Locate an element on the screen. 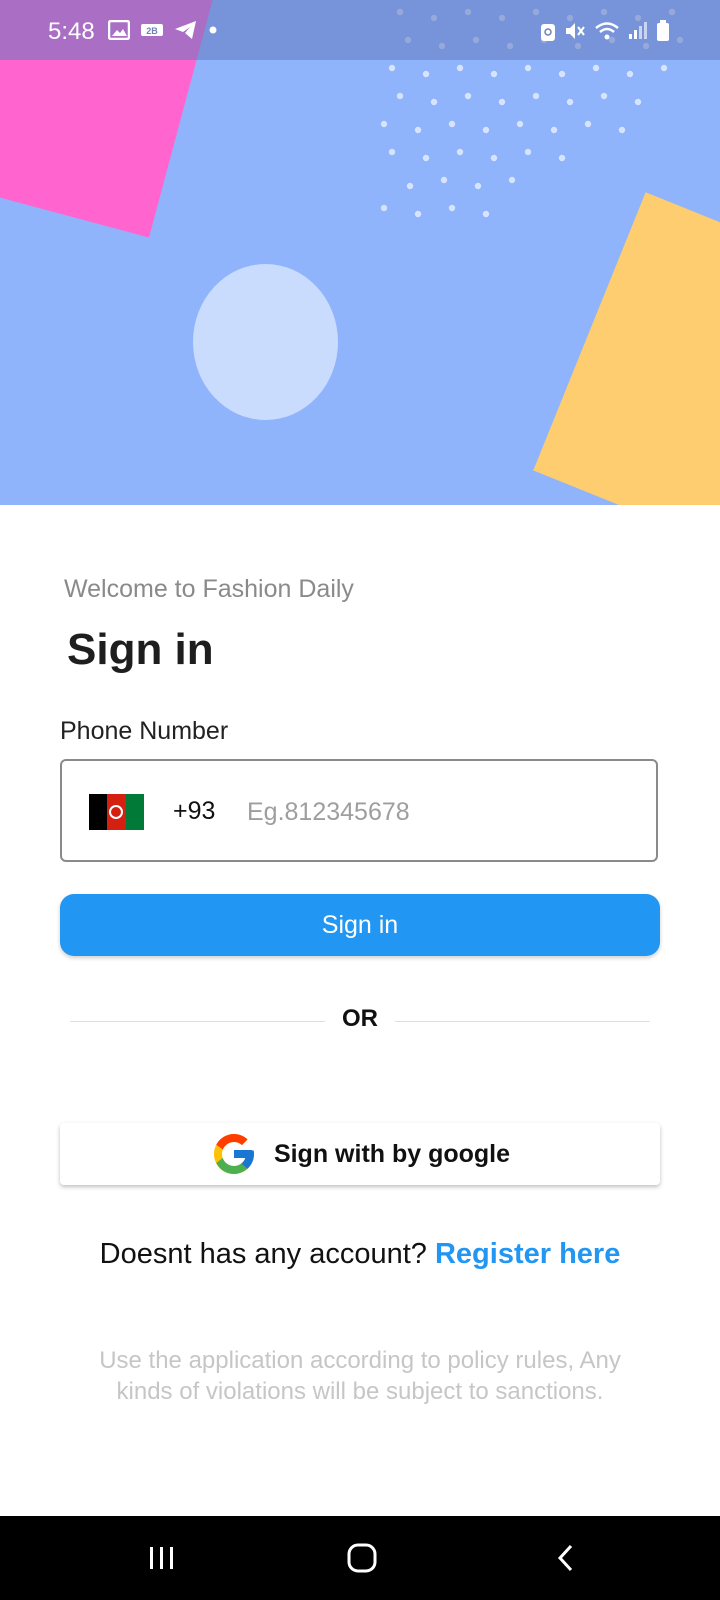 This screenshot has height=1600, width=720. google-sign-in-button: Sign with by google is located at coordinates (360, 1154).